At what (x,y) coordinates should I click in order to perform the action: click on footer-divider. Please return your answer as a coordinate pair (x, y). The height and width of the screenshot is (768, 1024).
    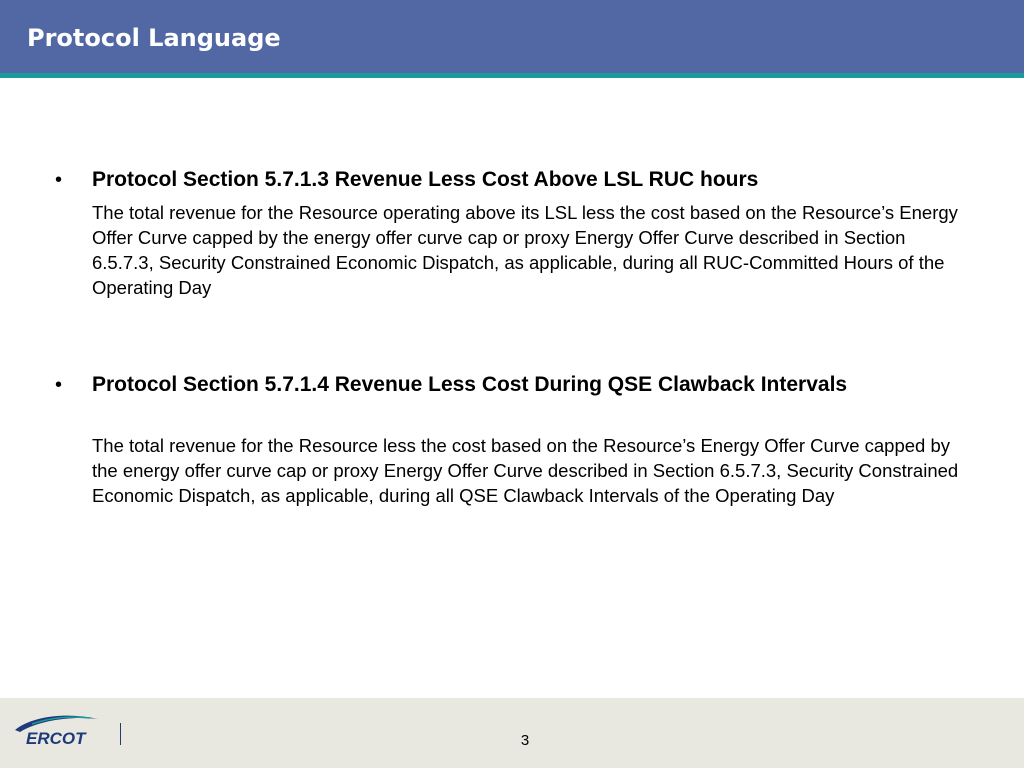
    Looking at the image, I should click on (120, 734).